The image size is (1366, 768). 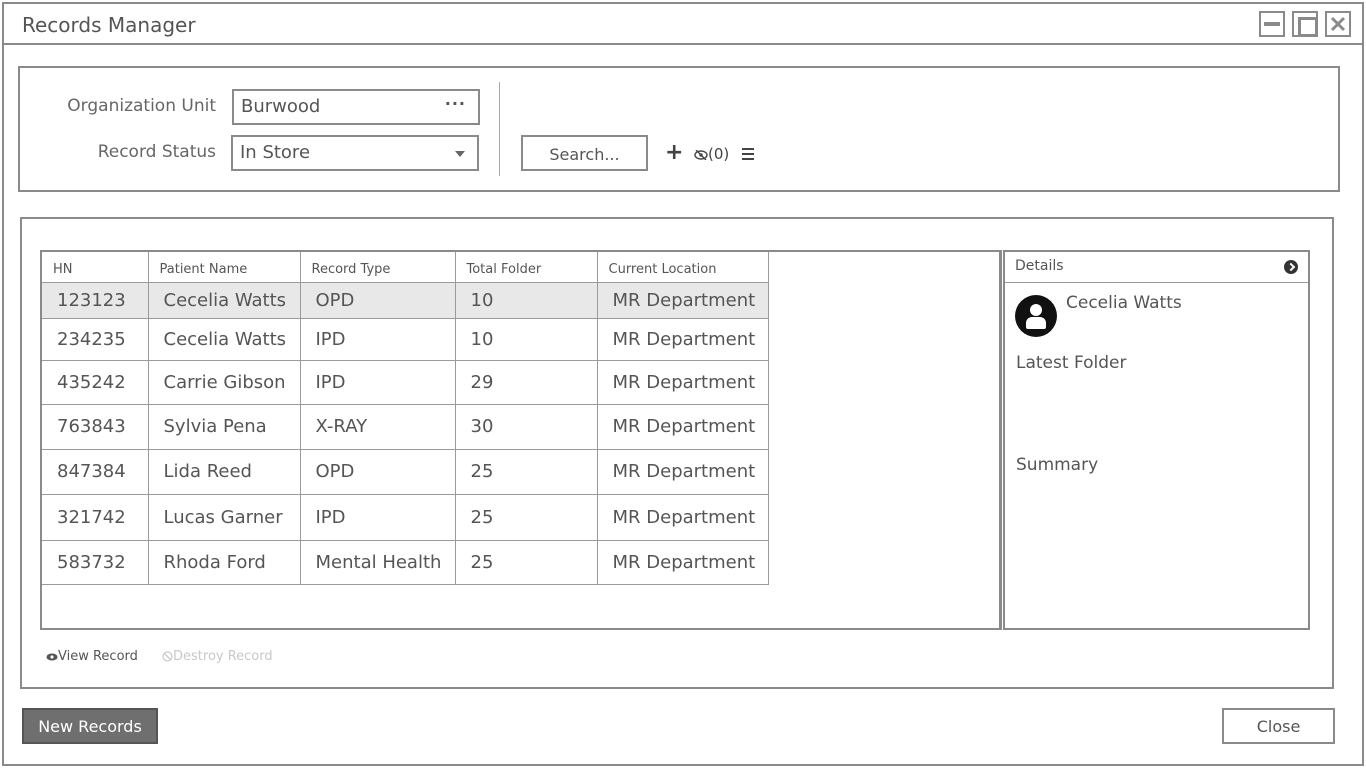 I want to click on ellipsis-icon: ···, so click(x=455, y=103).